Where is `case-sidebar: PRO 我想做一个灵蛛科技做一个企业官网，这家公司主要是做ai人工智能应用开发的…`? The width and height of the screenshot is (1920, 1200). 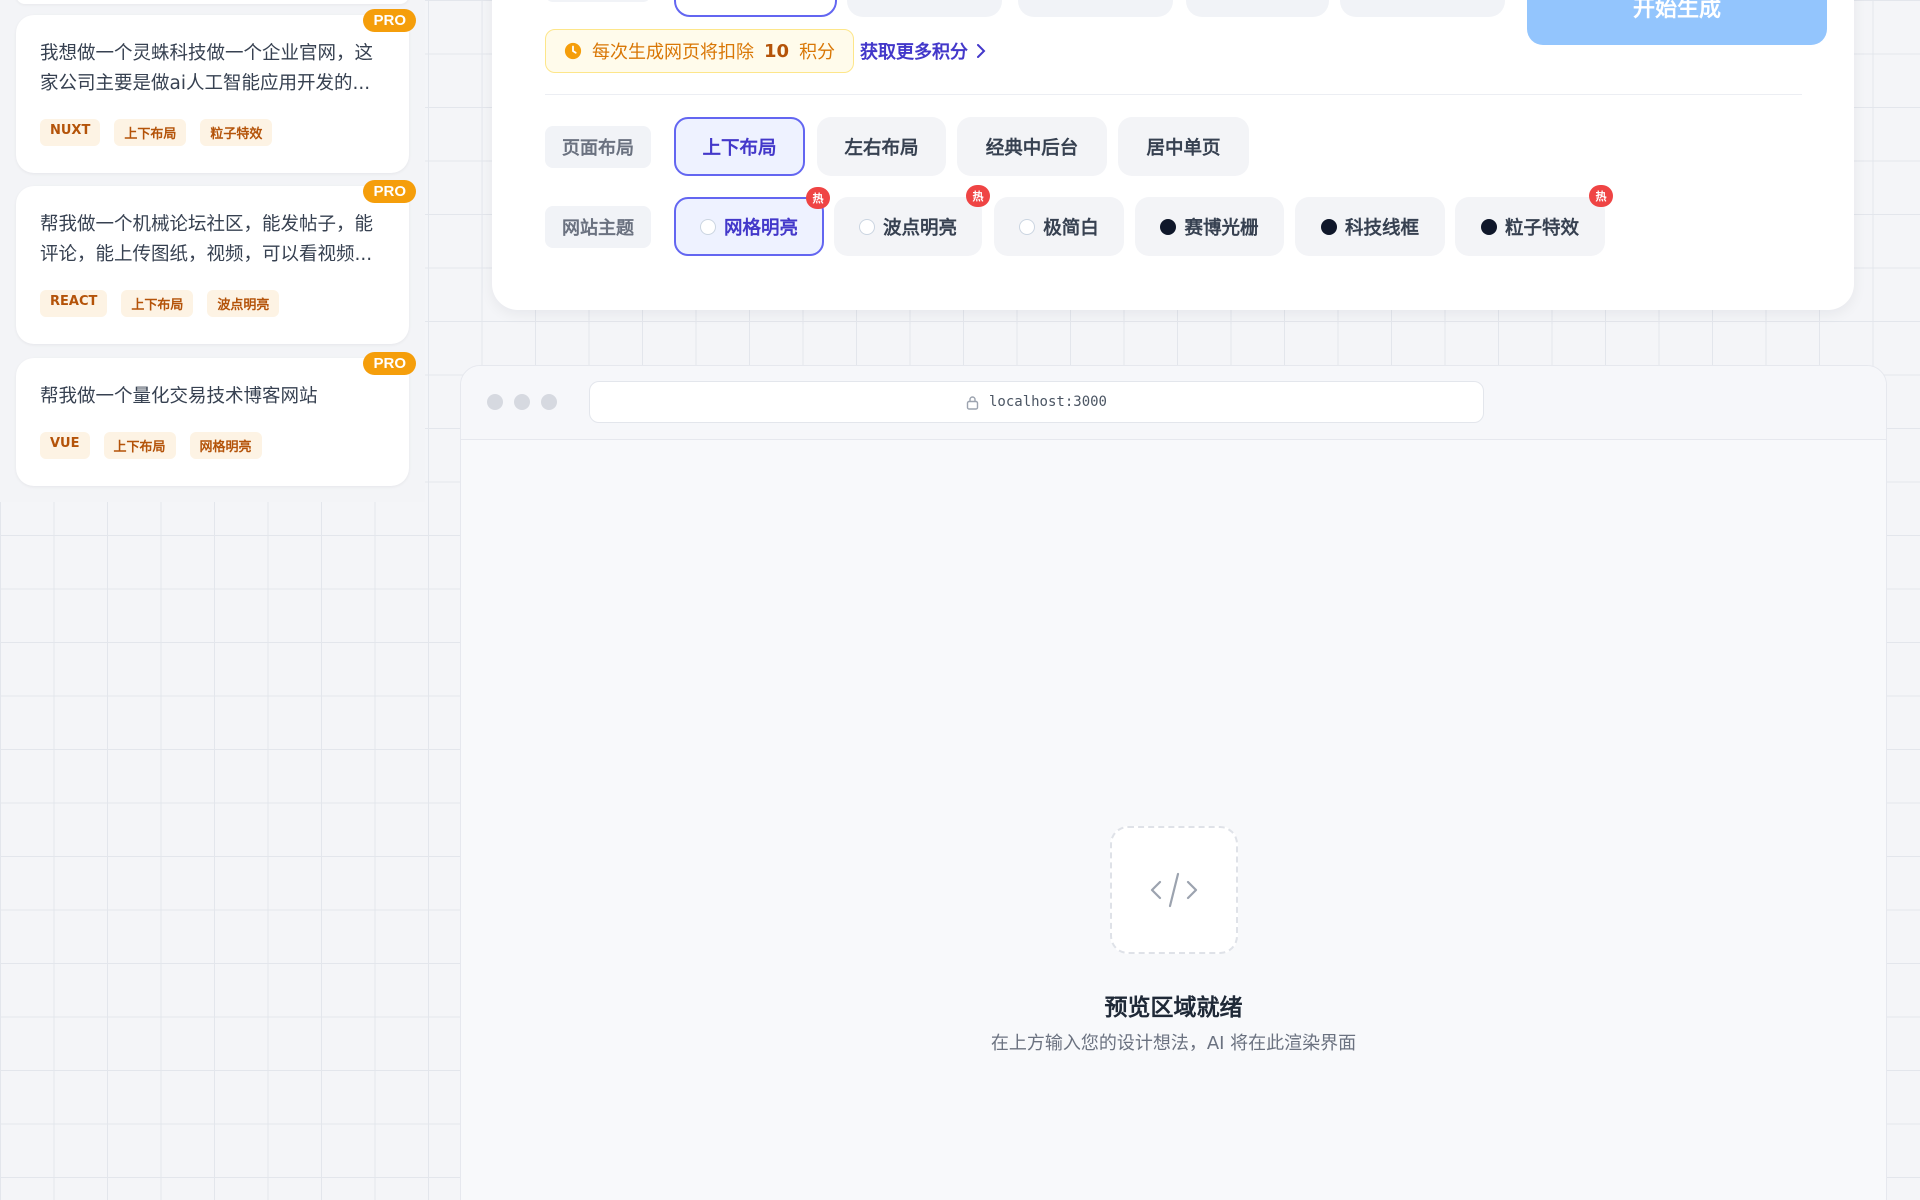 case-sidebar: PRO 我想做一个灵蛛科技做一个企业官网，这家公司主要是做ai人工智能应用开发的… is located at coordinates (212, 251).